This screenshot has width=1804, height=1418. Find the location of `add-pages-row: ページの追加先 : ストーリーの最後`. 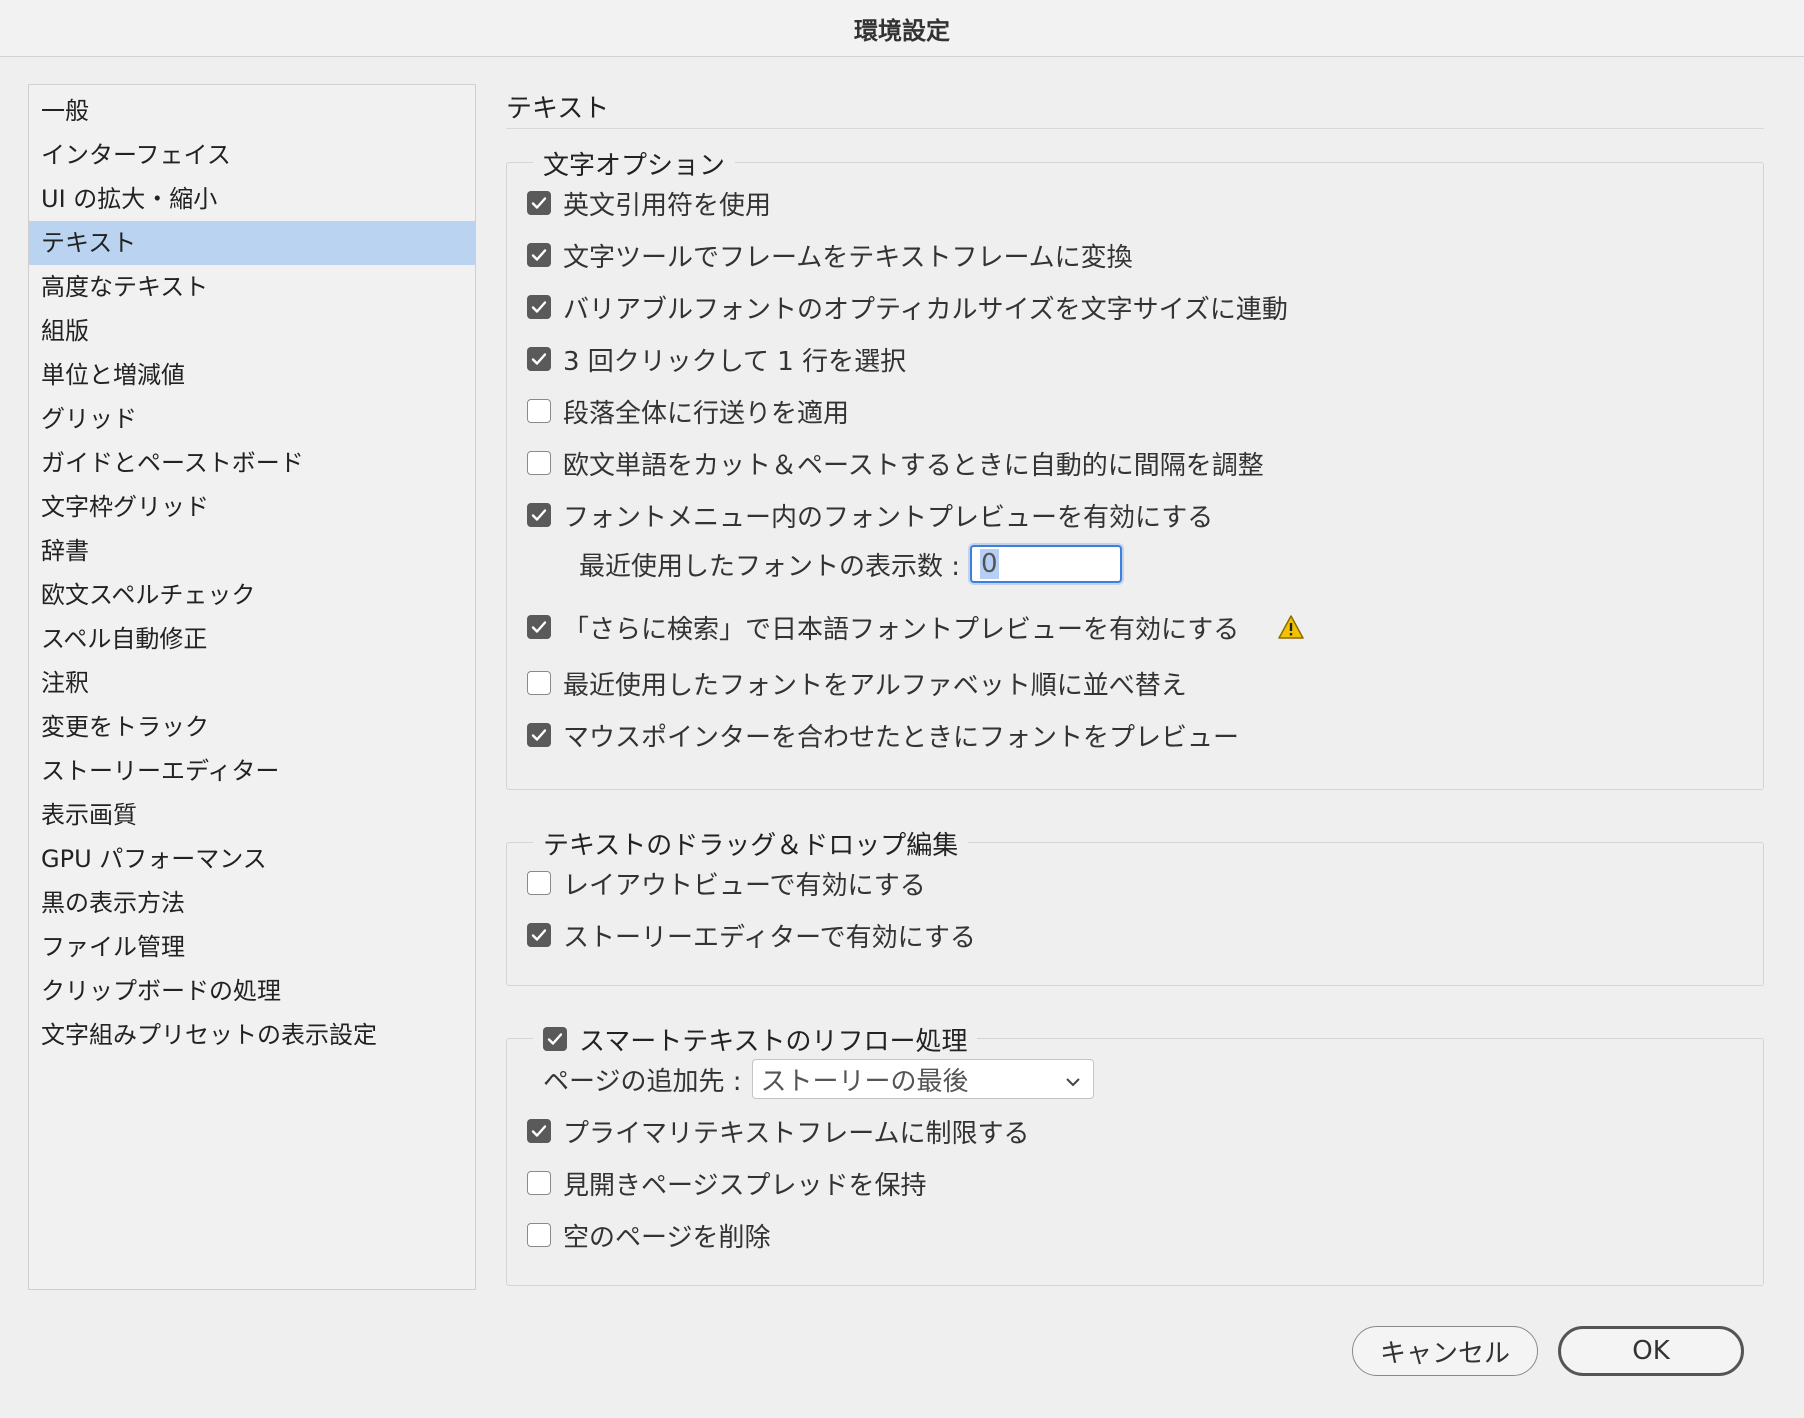

add-pages-row: ページの追加先 : ストーリーの最後 is located at coordinates (818, 1079).